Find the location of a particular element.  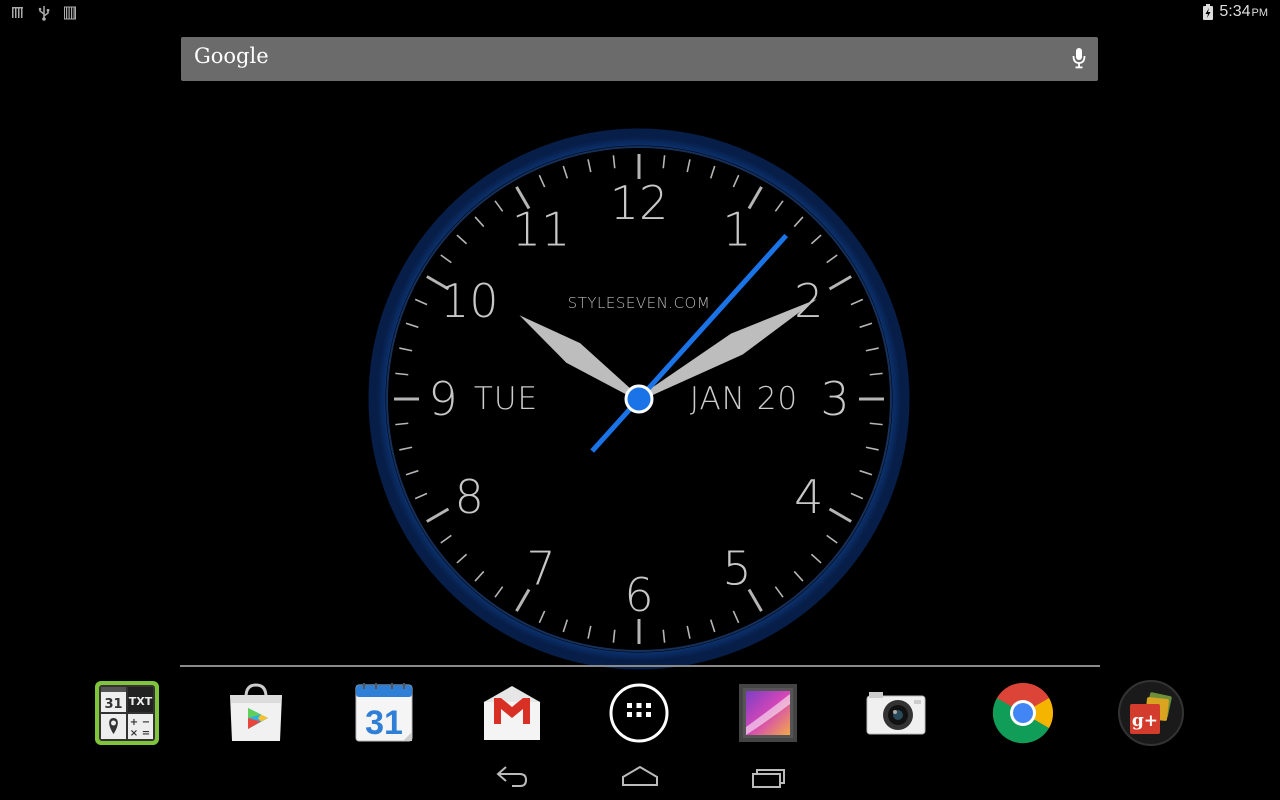

clock-numeral: 11 is located at coordinates (541, 229).